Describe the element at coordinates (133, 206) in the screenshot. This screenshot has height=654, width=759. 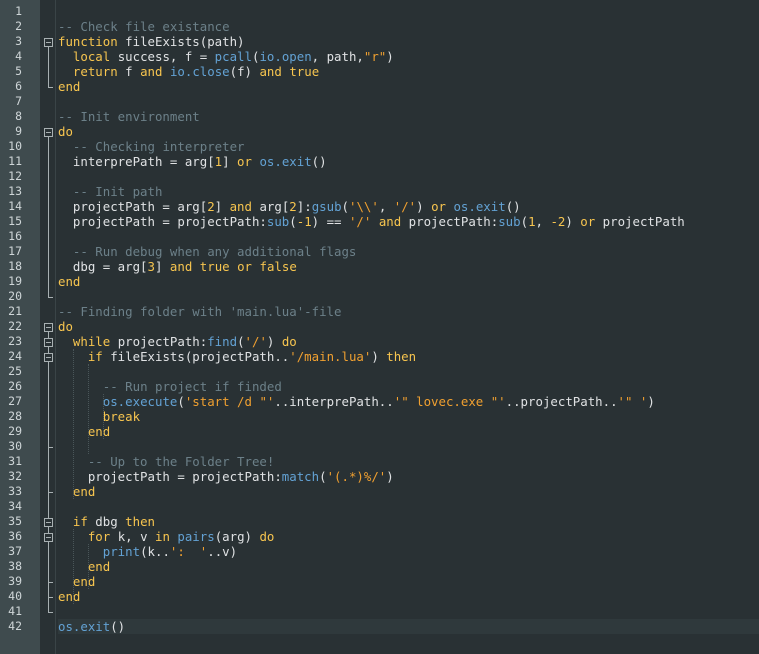
I see `code-token: projectPath = arg[` at that location.